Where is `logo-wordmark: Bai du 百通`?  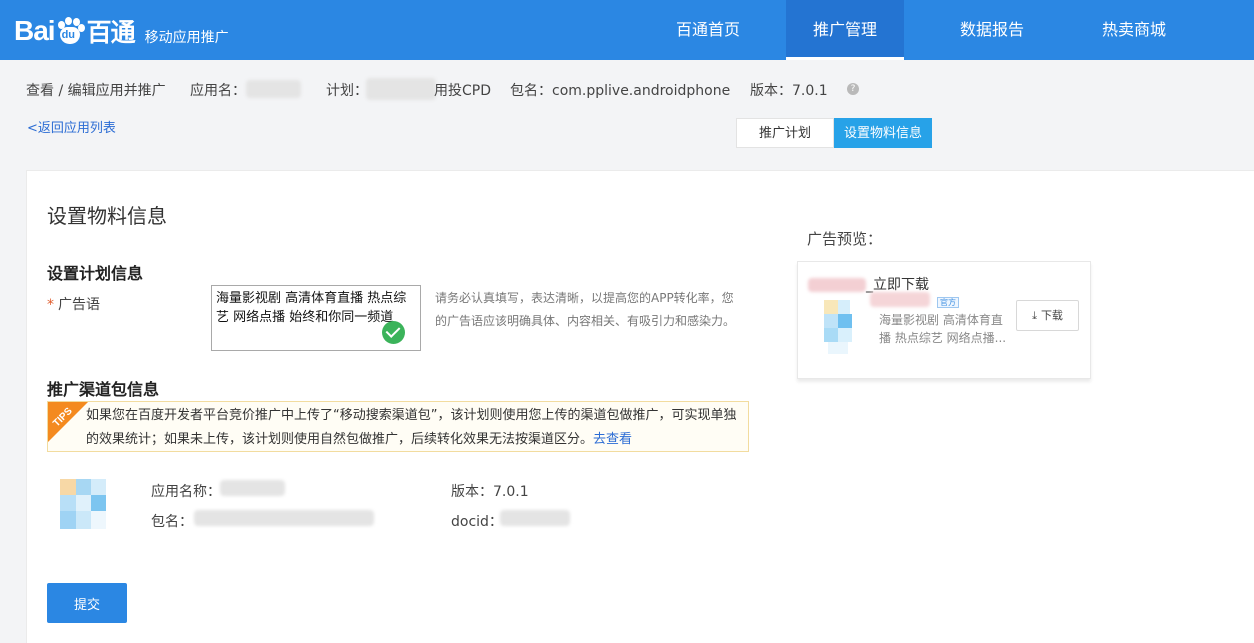
logo-wordmark: Bai du 百通 is located at coordinates (75, 31).